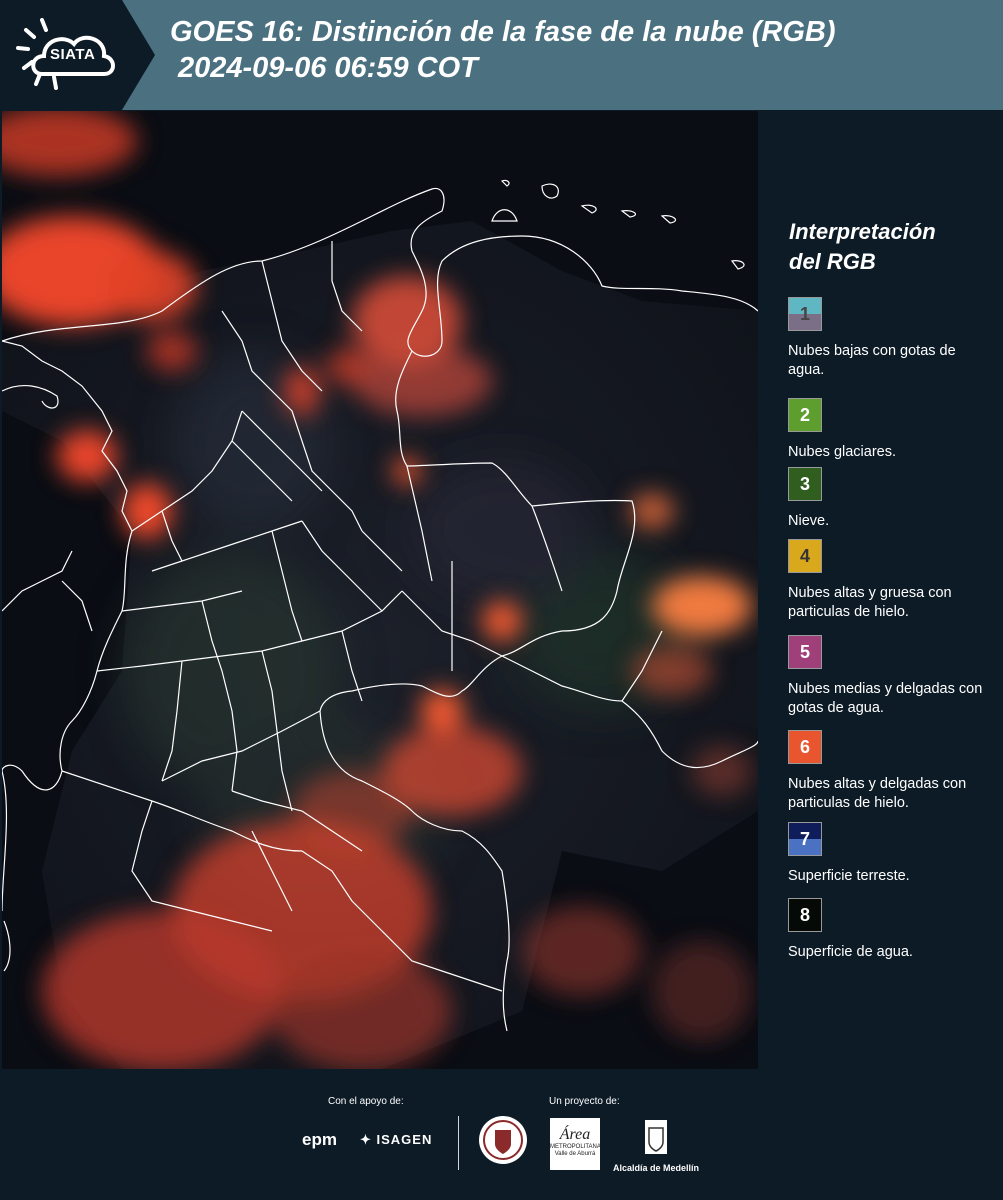 This screenshot has height=1200, width=1003. I want to click on legend-label: Nubes bajas con gotas de agua., so click(872, 360).